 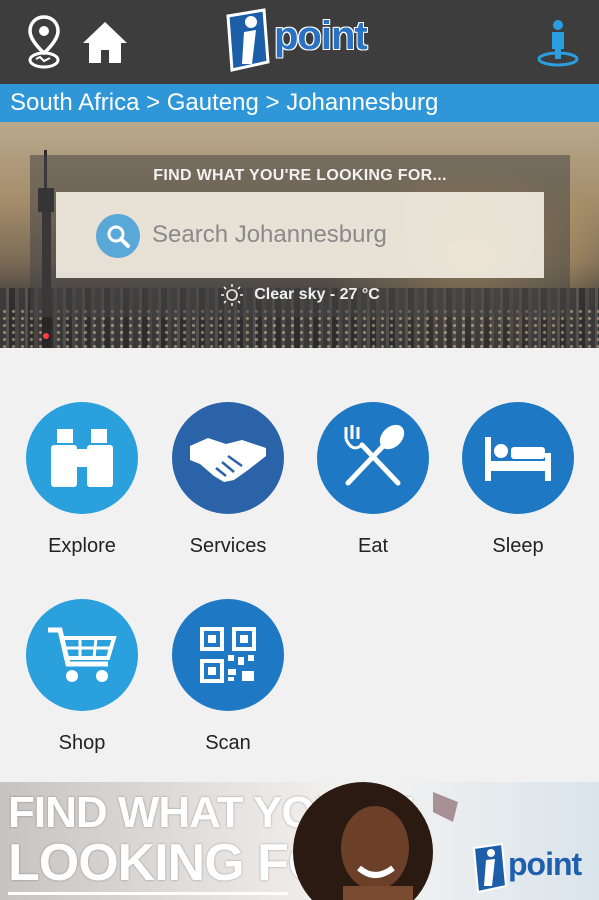 What do you see at coordinates (299, 103) in the screenshot?
I see `breadcrumb: South Africa > Gauteng > Johannesburg` at bounding box center [299, 103].